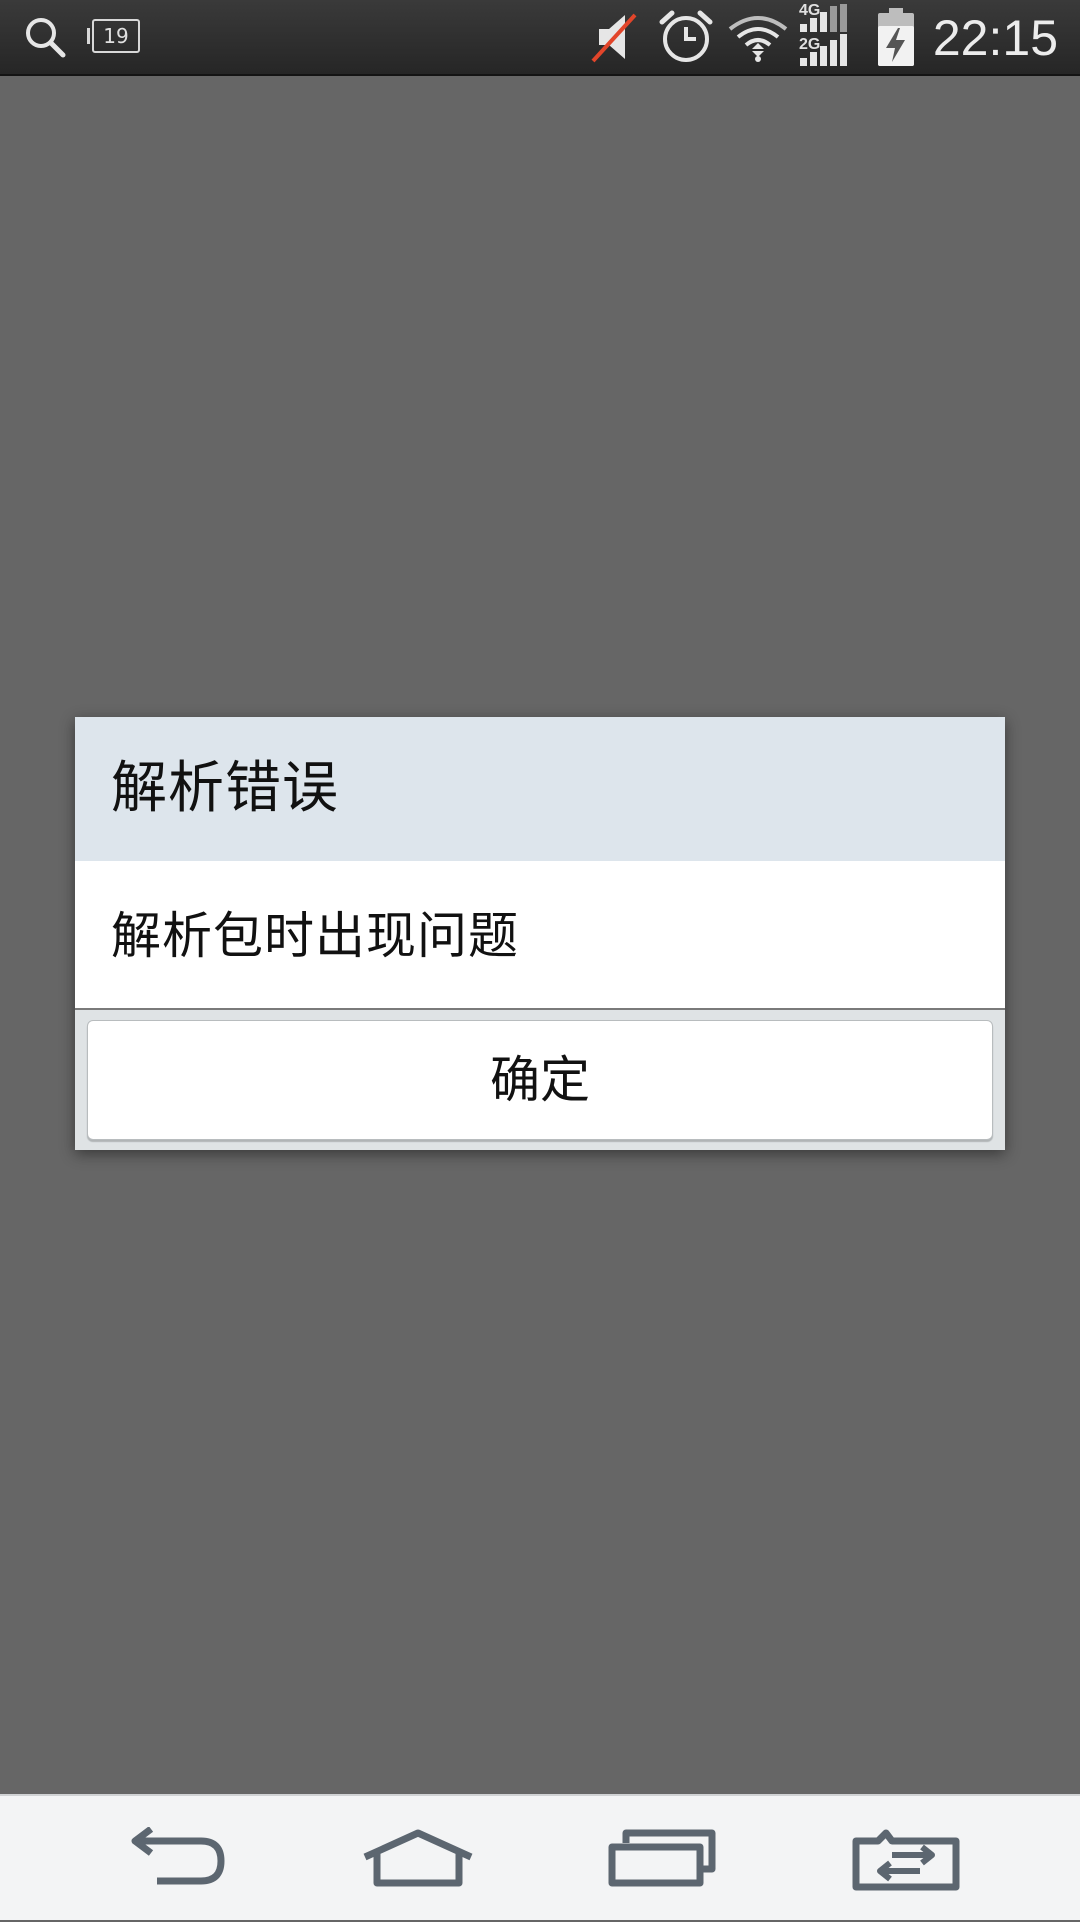 This screenshot has height=1922, width=1080. I want to click on ok-button: 确定, so click(540, 1080).